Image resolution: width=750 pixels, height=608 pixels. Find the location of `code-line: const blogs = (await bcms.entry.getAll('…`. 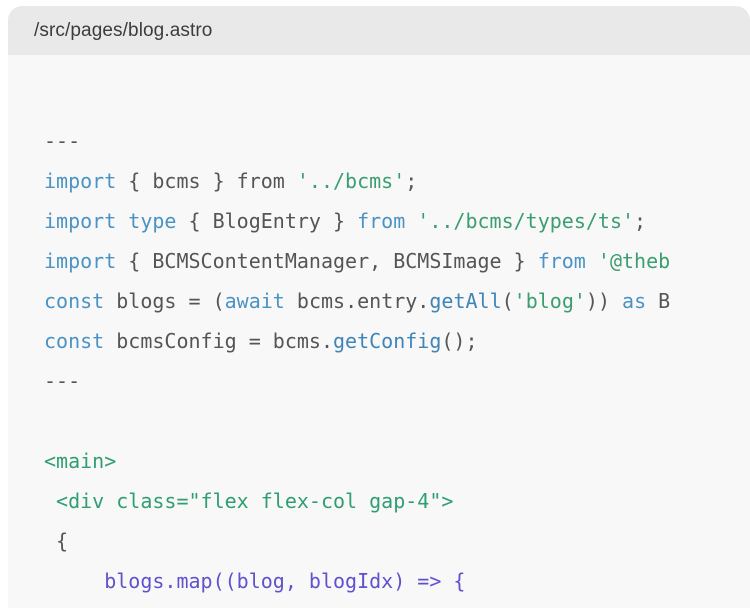

code-line: const blogs = (await bcms.entry.getAll('… is located at coordinates (397, 301).